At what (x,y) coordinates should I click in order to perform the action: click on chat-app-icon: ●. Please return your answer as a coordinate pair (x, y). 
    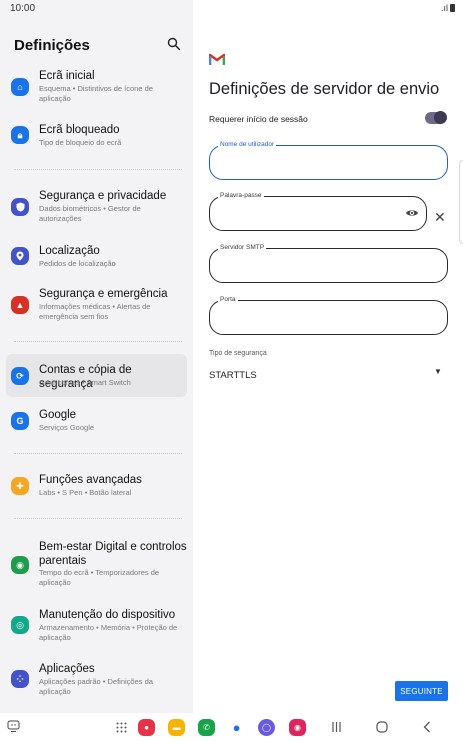
    Looking at the image, I should click on (236, 727).